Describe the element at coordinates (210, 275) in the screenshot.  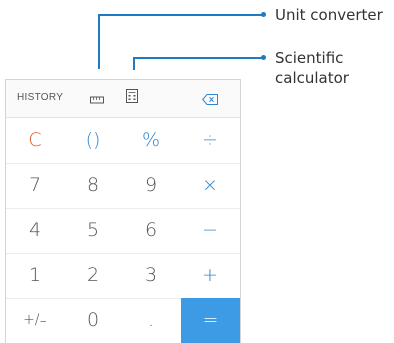
I see `add-key: +` at that location.